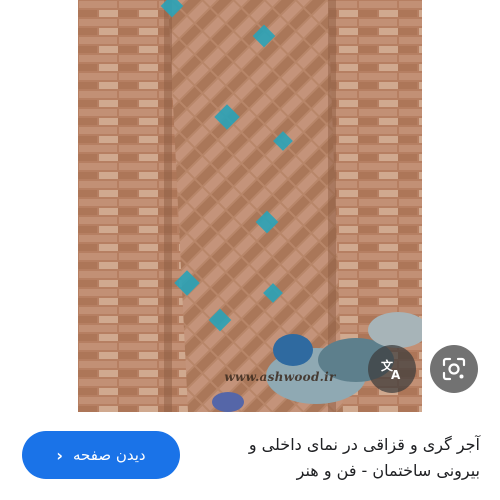 The width and height of the screenshot is (500, 500). I want to click on lens-button, so click(454, 369).